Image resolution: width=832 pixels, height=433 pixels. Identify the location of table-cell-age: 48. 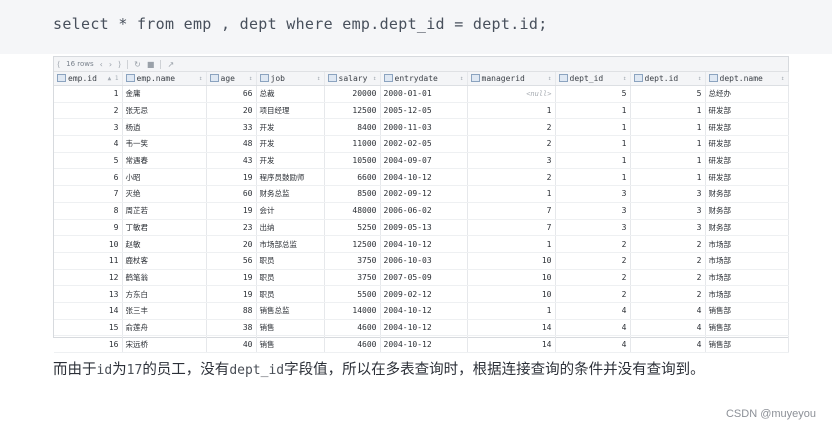
(231, 144).